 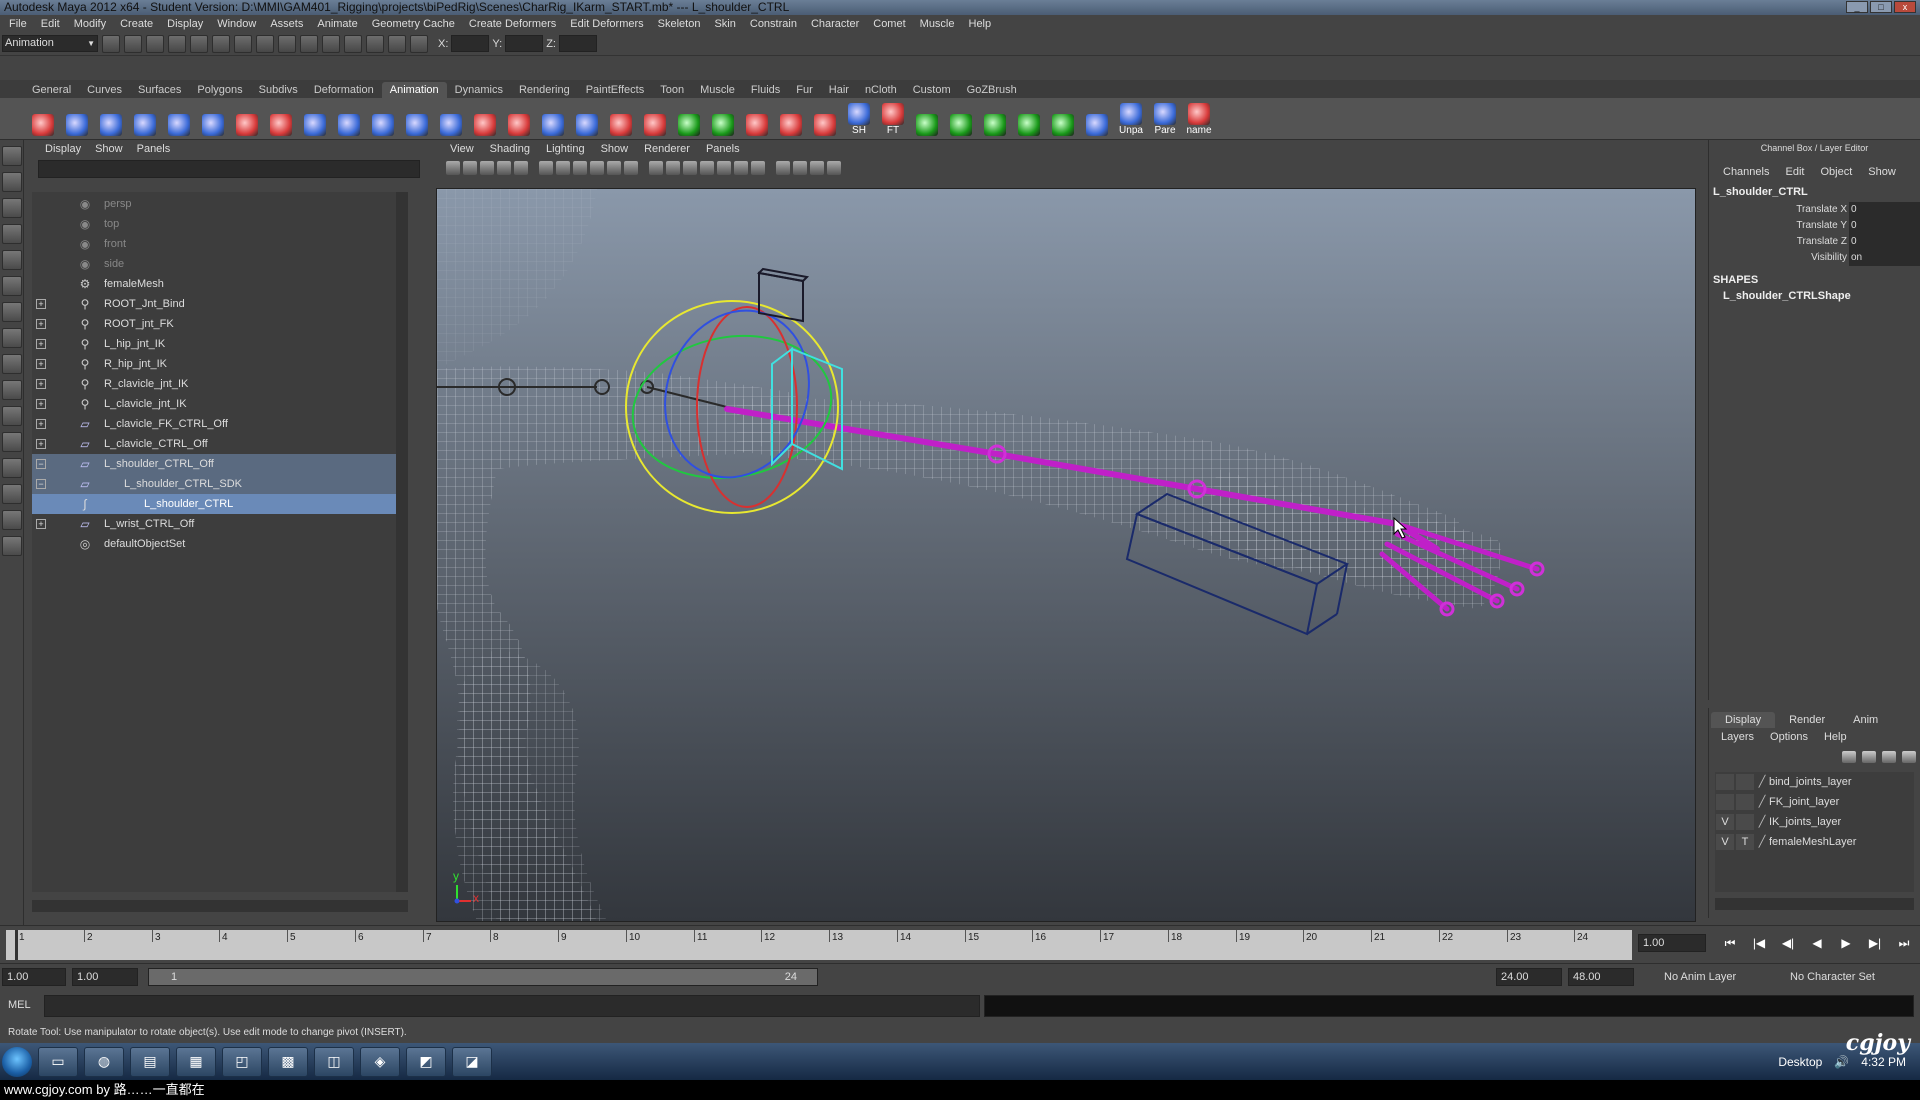 What do you see at coordinates (451, 119) in the screenshot?
I see `shelf-button-smooth-bind` at bounding box center [451, 119].